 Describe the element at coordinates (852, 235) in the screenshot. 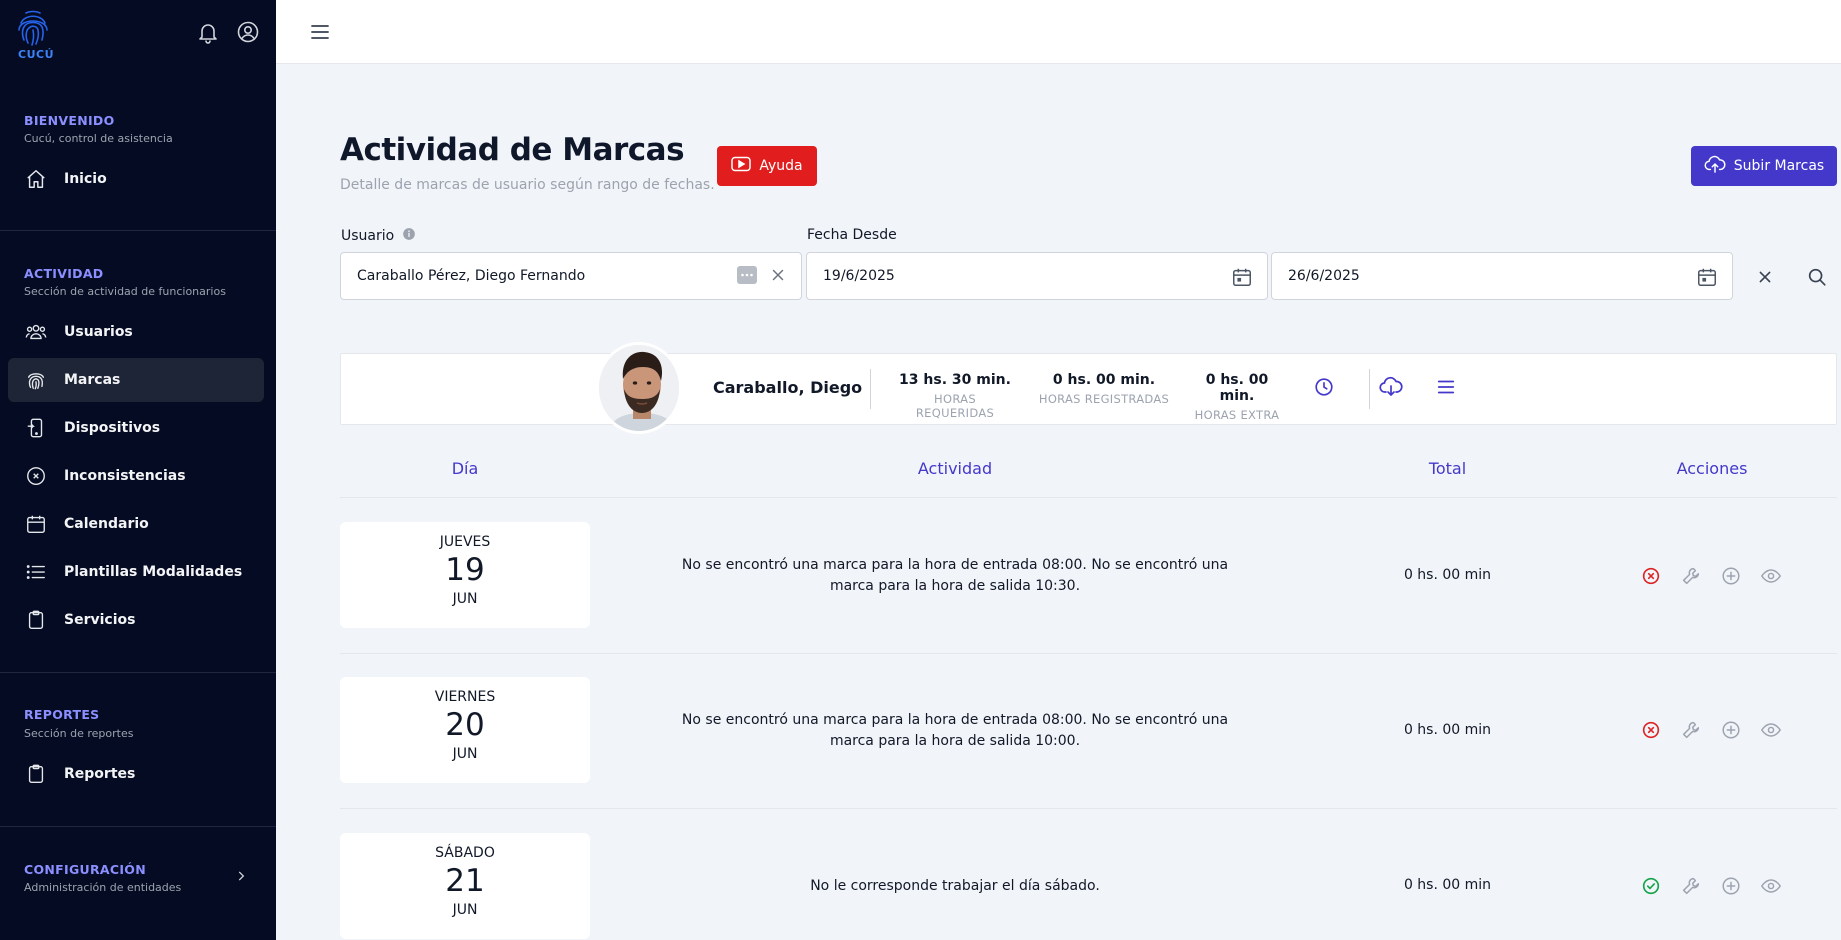

I see `date-from-label-text: Fecha Desde` at that location.